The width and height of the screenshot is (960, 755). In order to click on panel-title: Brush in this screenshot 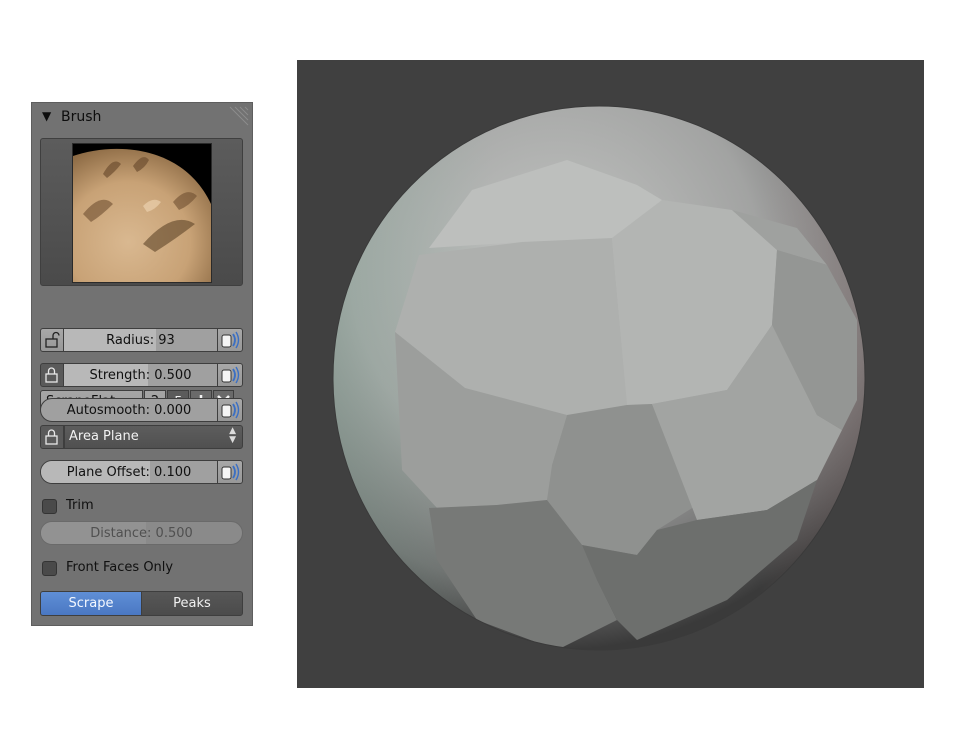, I will do `click(81, 117)`.